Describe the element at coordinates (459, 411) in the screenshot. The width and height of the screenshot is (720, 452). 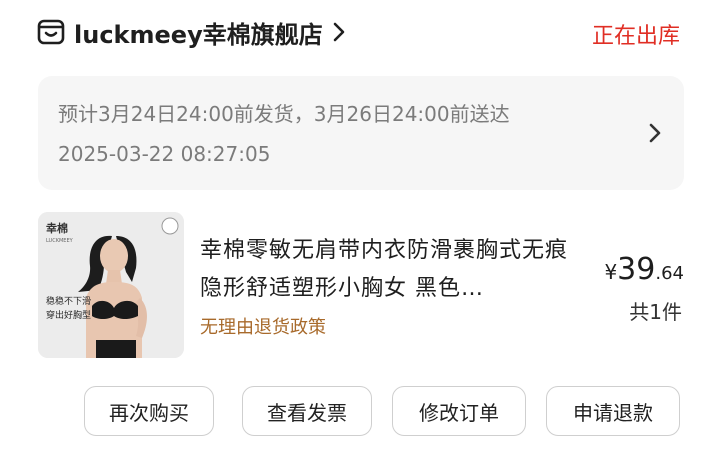
I see `modify-order-button: 修改订单` at that location.